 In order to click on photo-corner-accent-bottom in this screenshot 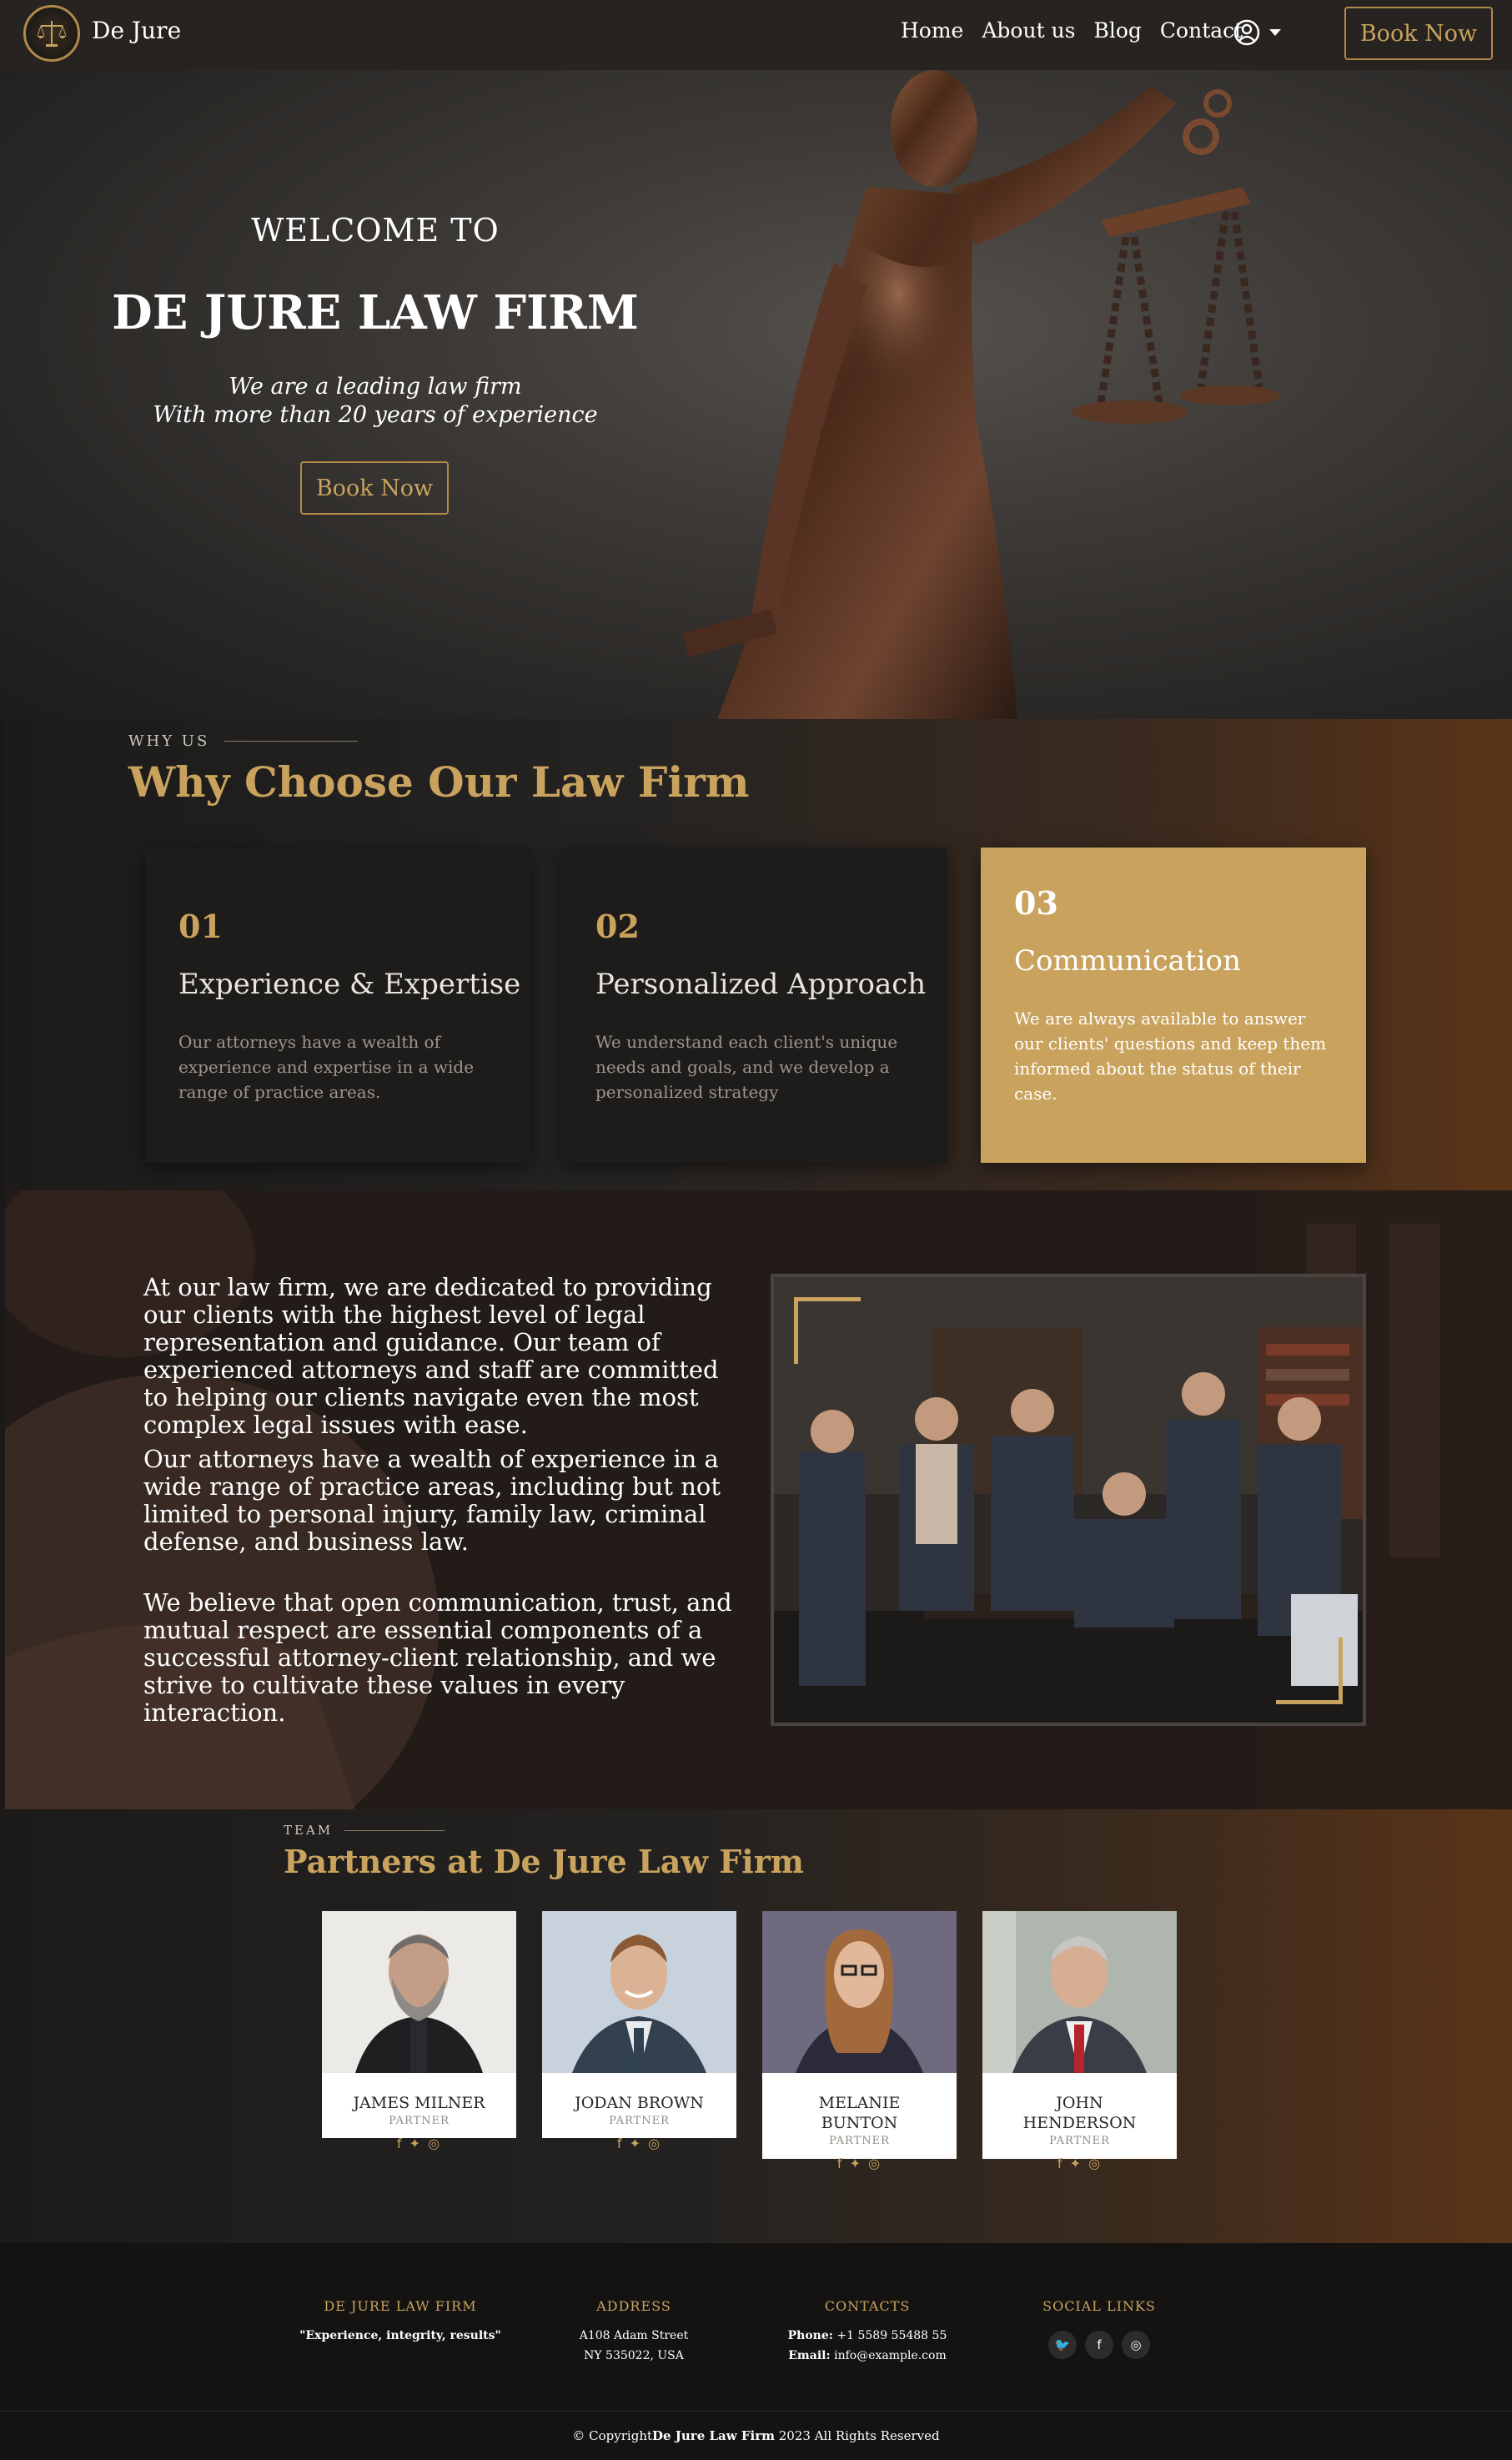, I will do `click(1310, 1670)`.